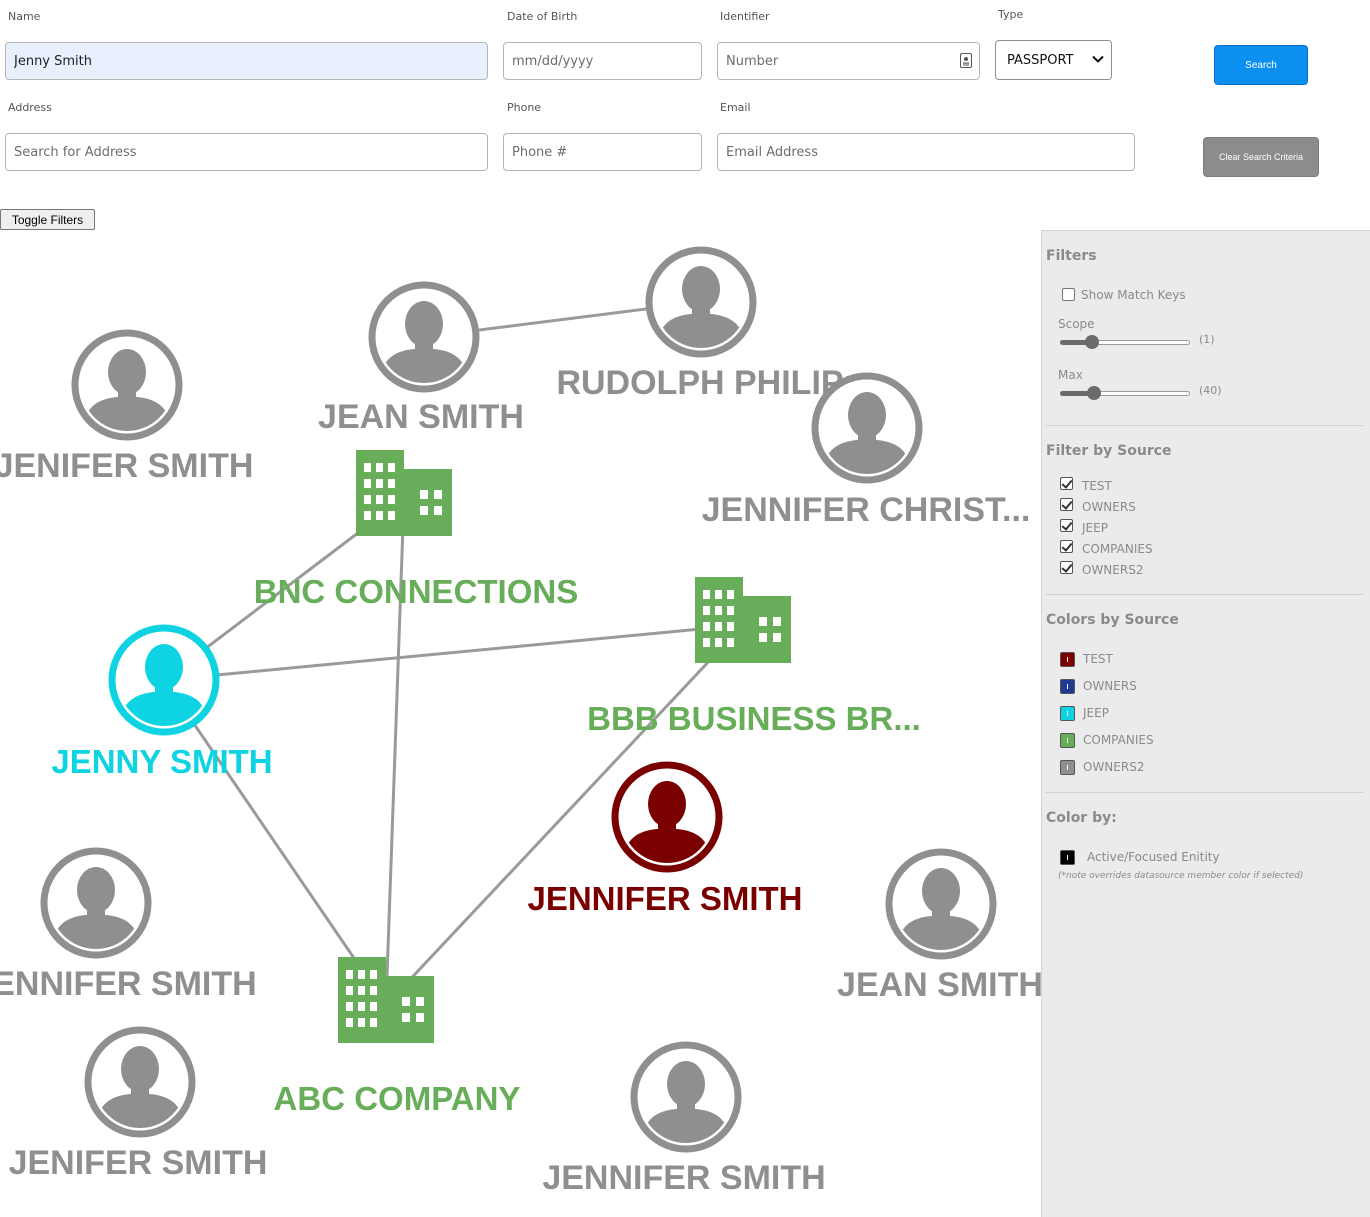  I want to click on phone-input, so click(602, 152).